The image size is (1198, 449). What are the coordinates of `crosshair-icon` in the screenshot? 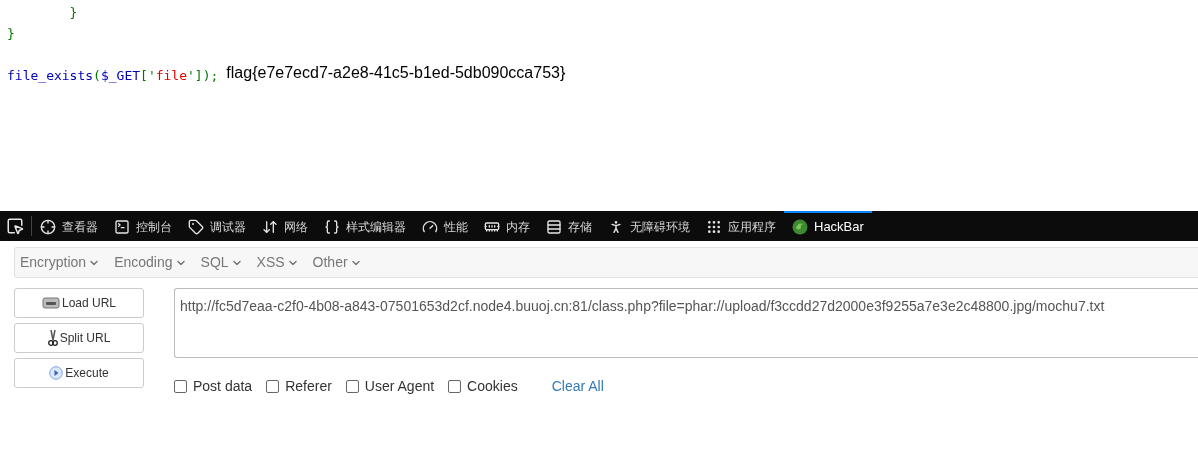 It's located at (48, 227).